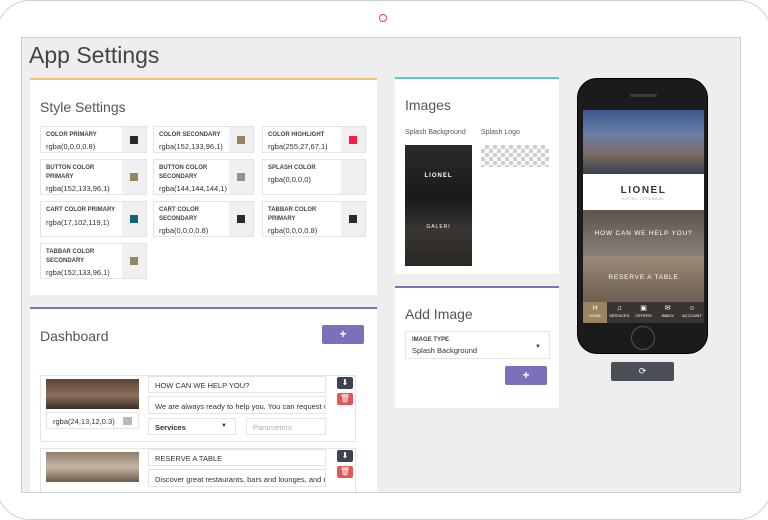  I want to click on tab-services: ♫ SERVICES, so click(619, 312).